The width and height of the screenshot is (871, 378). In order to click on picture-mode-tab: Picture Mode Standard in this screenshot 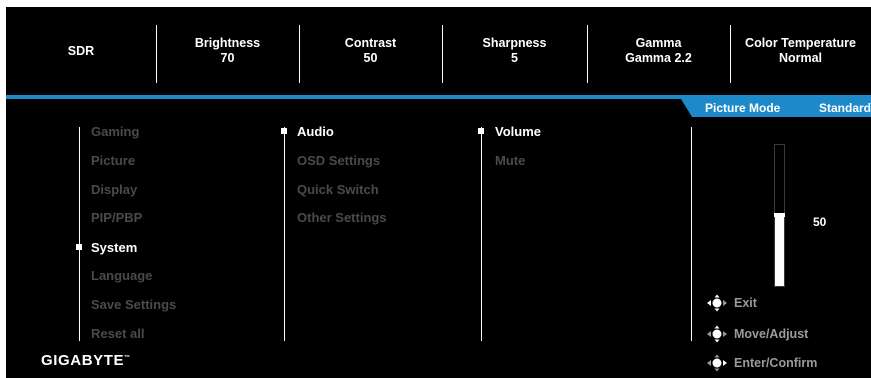, I will do `click(776, 108)`.